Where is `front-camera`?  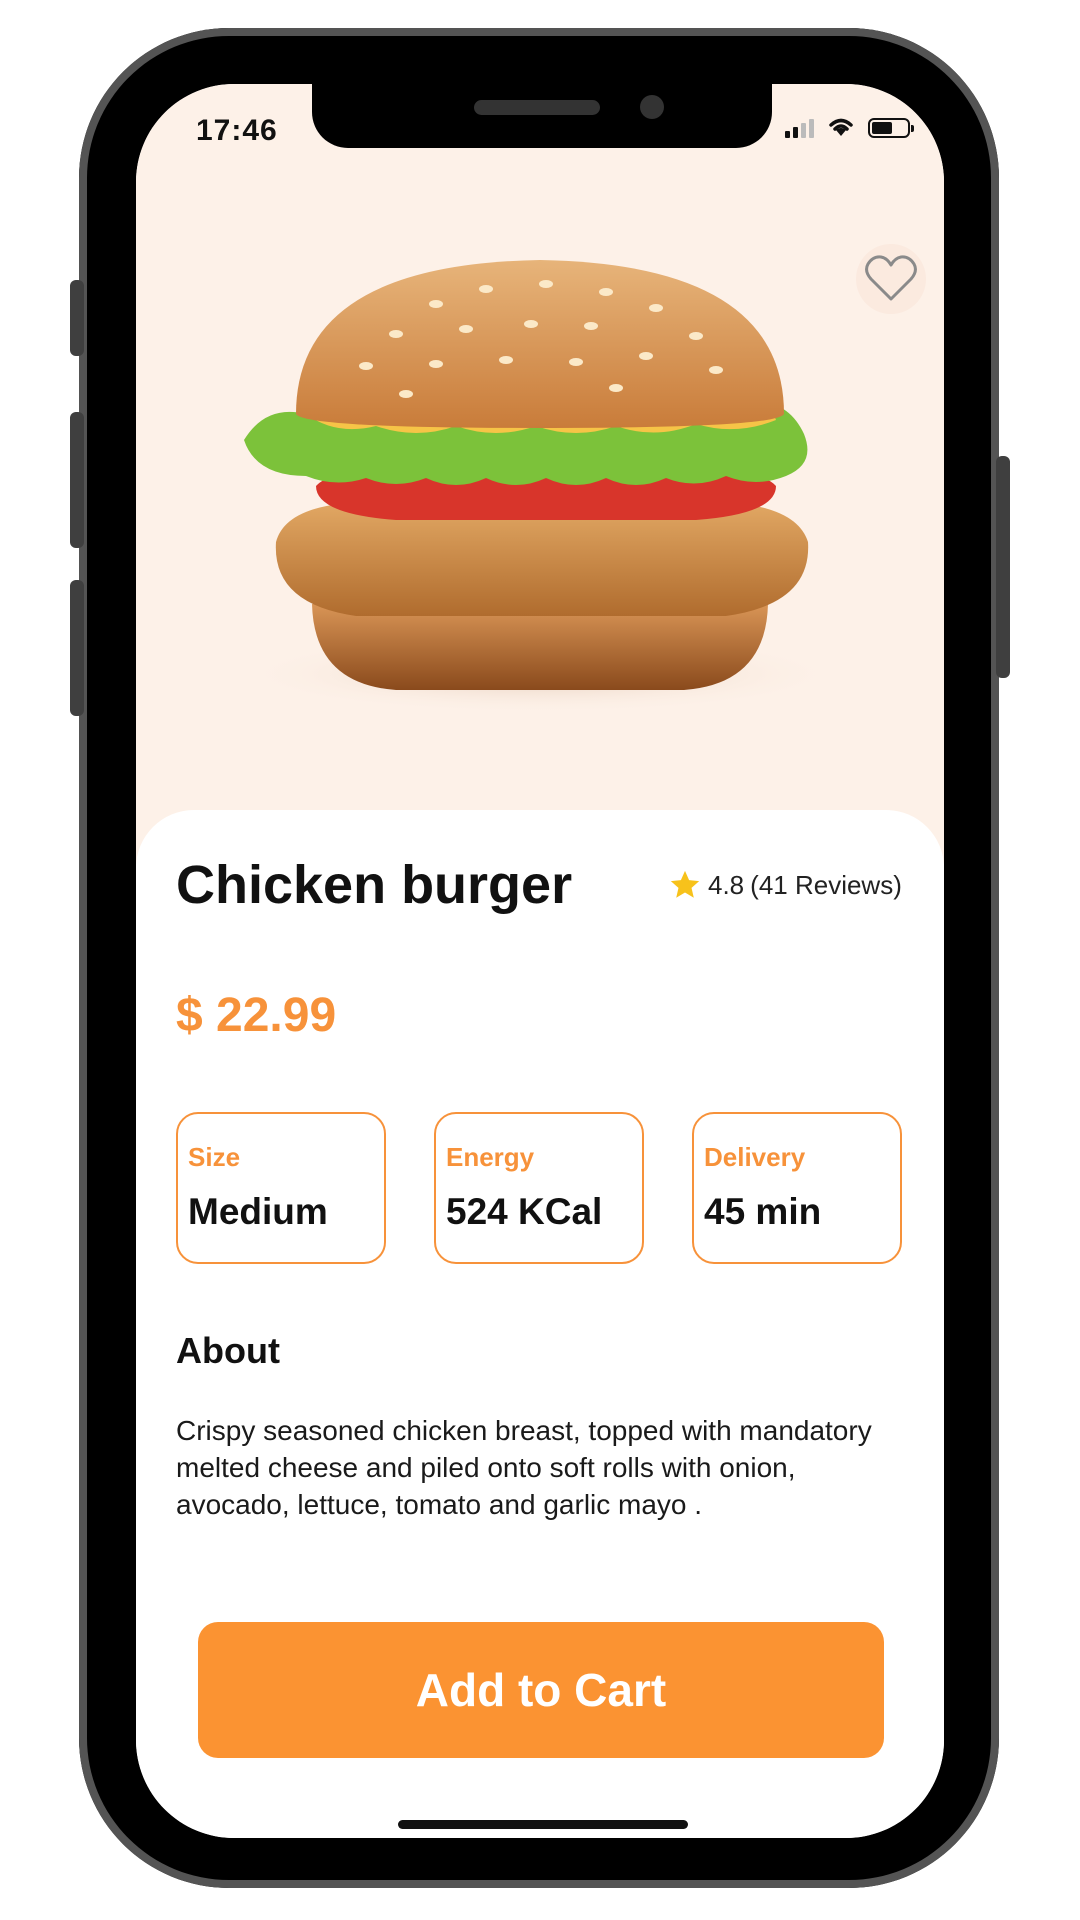 front-camera is located at coordinates (652, 107).